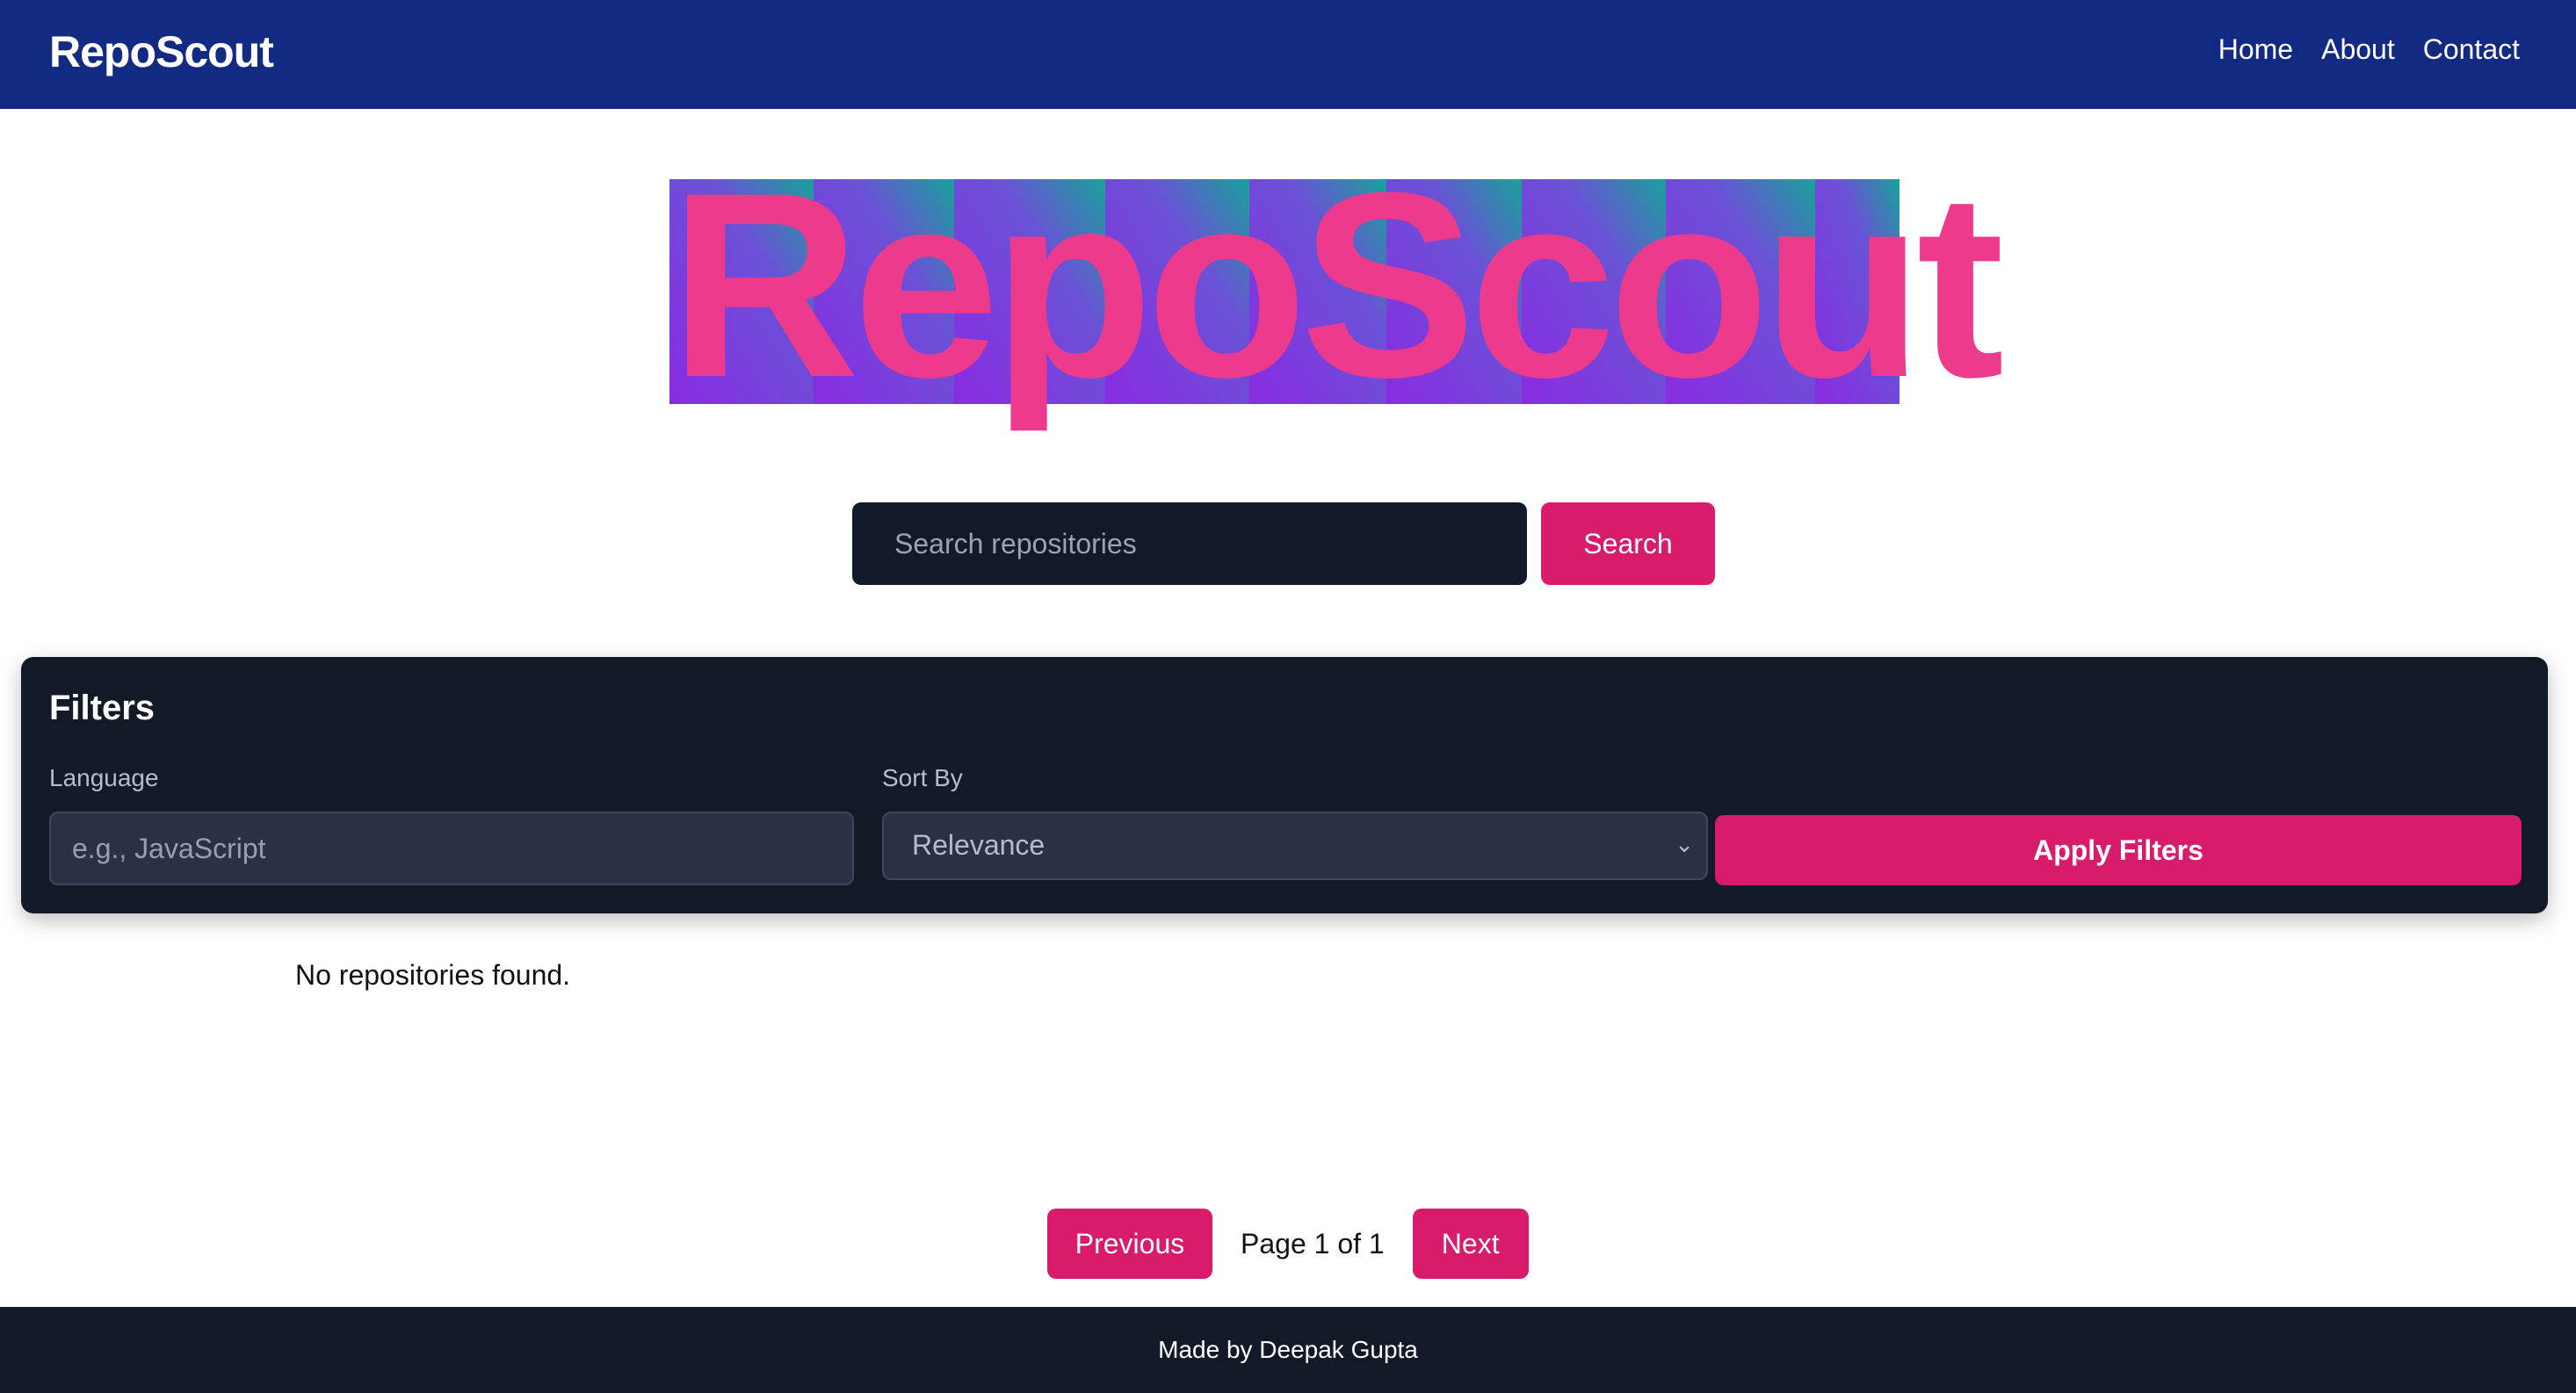 This screenshot has width=2576, height=1393. What do you see at coordinates (1684, 844) in the screenshot?
I see `chevron-down-icon: ⌄` at bounding box center [1684, 844].